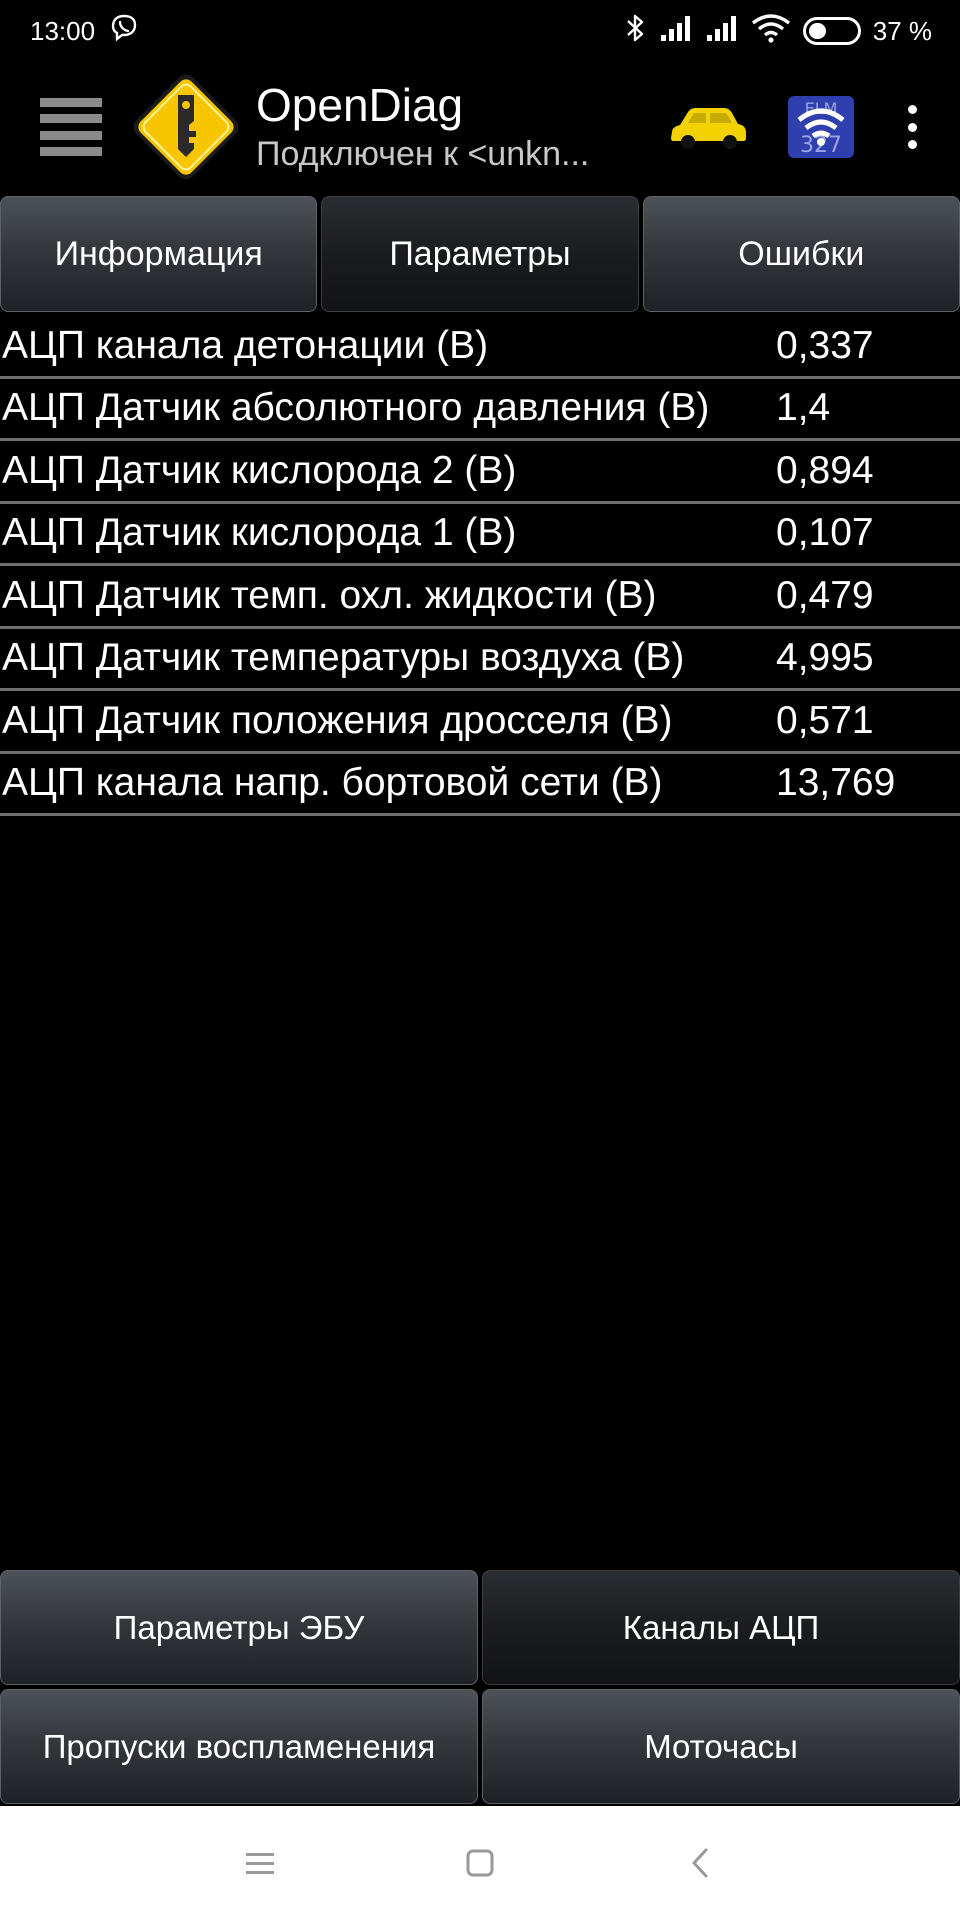 This screenshot has width=960, height=1920. I want to click on bluetooth-icon, so click(636, 31).